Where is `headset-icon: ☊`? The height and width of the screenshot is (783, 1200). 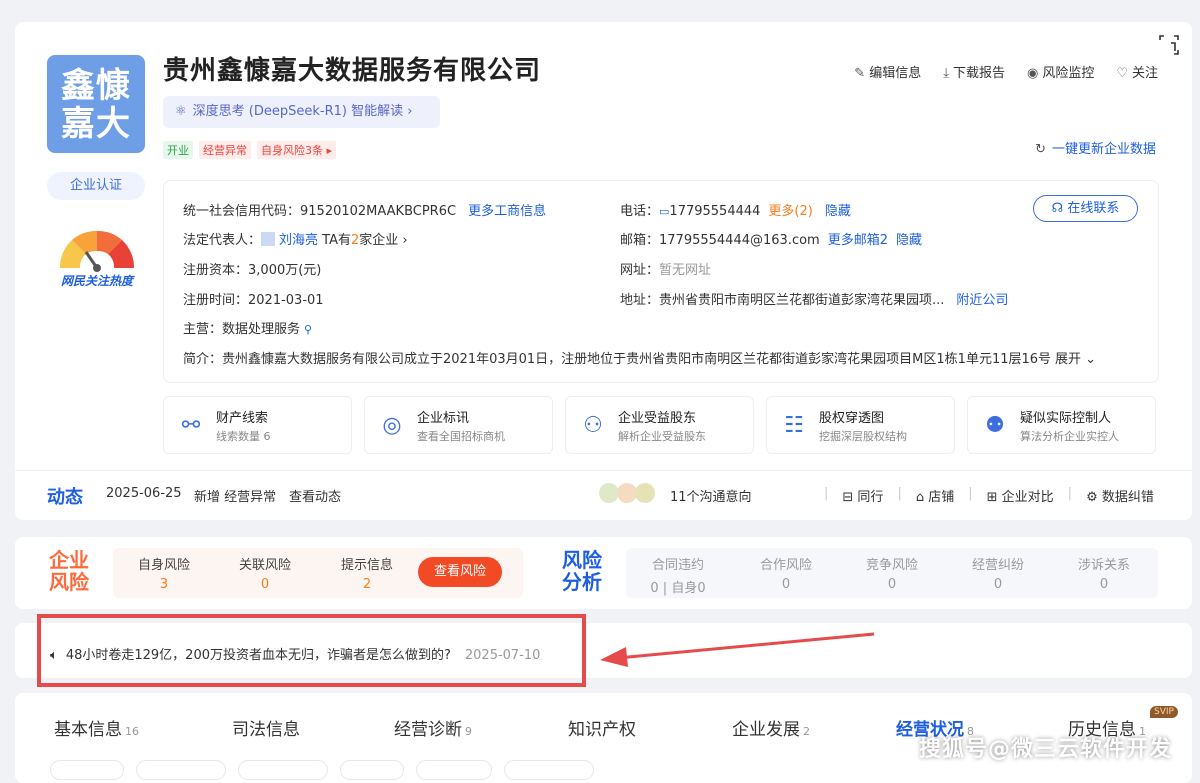
headset-icon: ☊ is located at coordinates (1059, 208).